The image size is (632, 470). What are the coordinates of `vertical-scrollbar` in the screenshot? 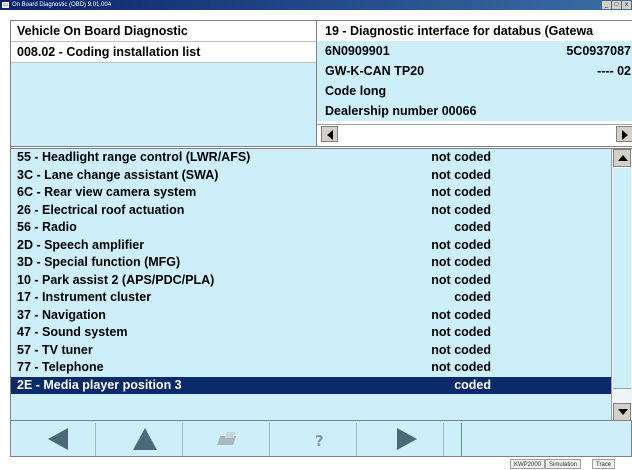 It's located at (621, 285).